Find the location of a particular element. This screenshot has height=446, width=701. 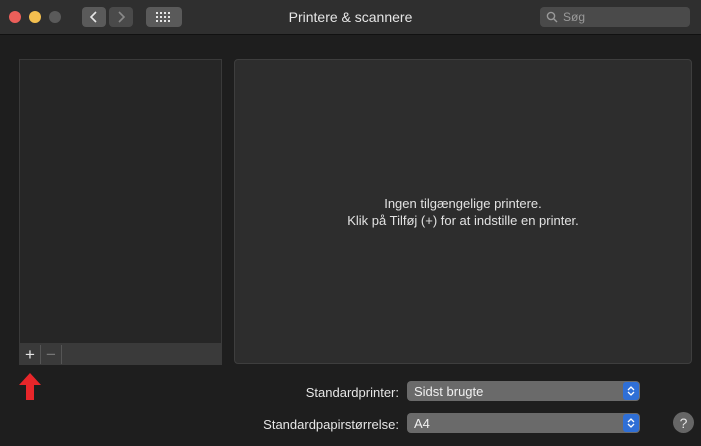

default-printer-popup: Sidst brugte is located at coordinates (523, 391).